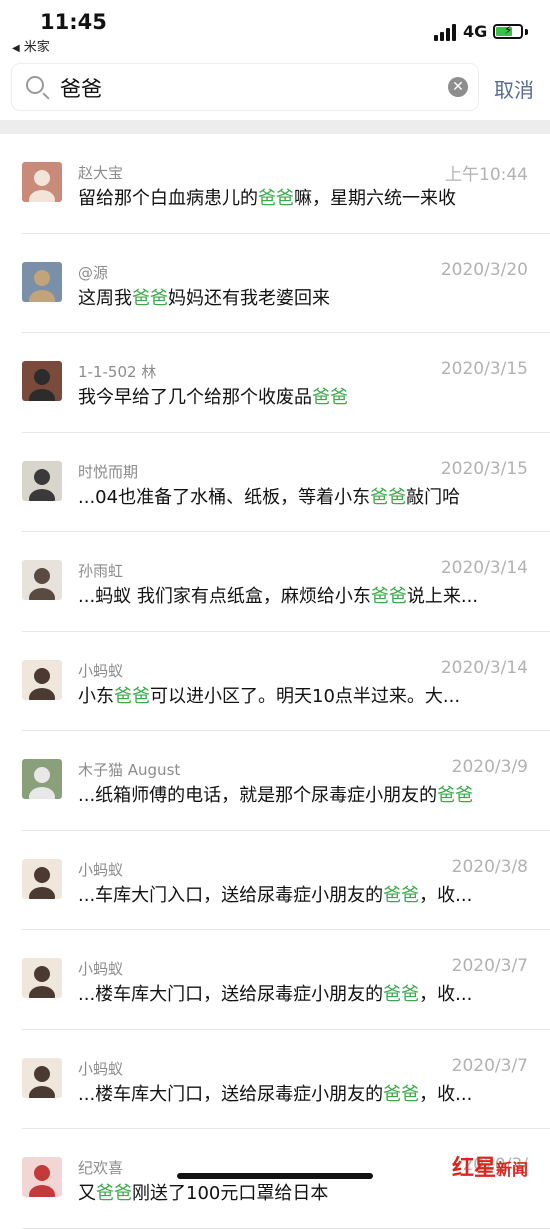 The image size is (550, 1229). What do you see at coordinates (375, 198) in the screenshot?
I see `snippet-post: 嘛，星期六统一来收` at bounding box center [375, 198].